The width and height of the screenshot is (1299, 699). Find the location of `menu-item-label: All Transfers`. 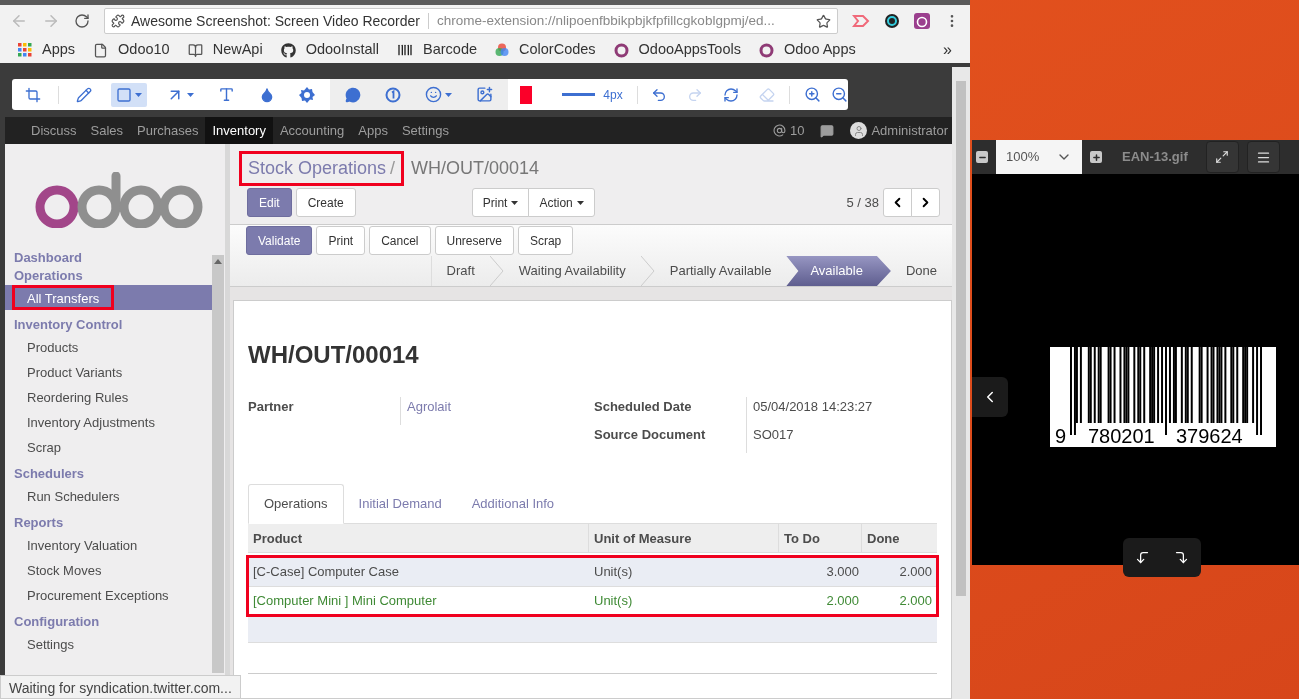

menu-item-label: All Transfers is located at coordinates (63, 297).